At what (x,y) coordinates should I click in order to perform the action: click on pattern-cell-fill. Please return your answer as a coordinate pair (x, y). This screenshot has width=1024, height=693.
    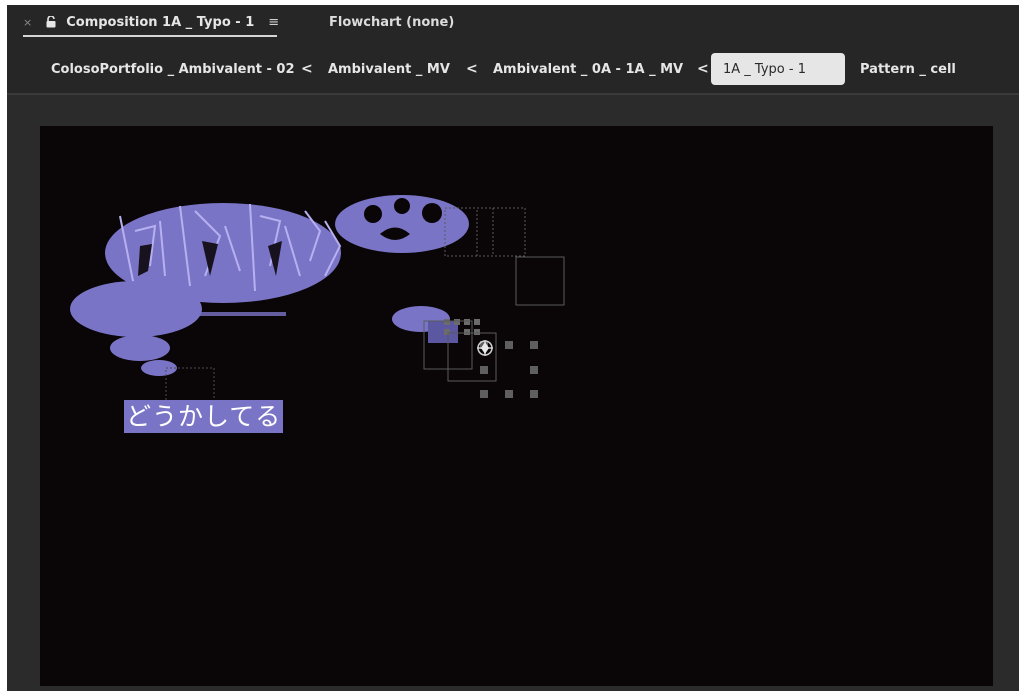
    Looking at the image, I should click on (443, 332).